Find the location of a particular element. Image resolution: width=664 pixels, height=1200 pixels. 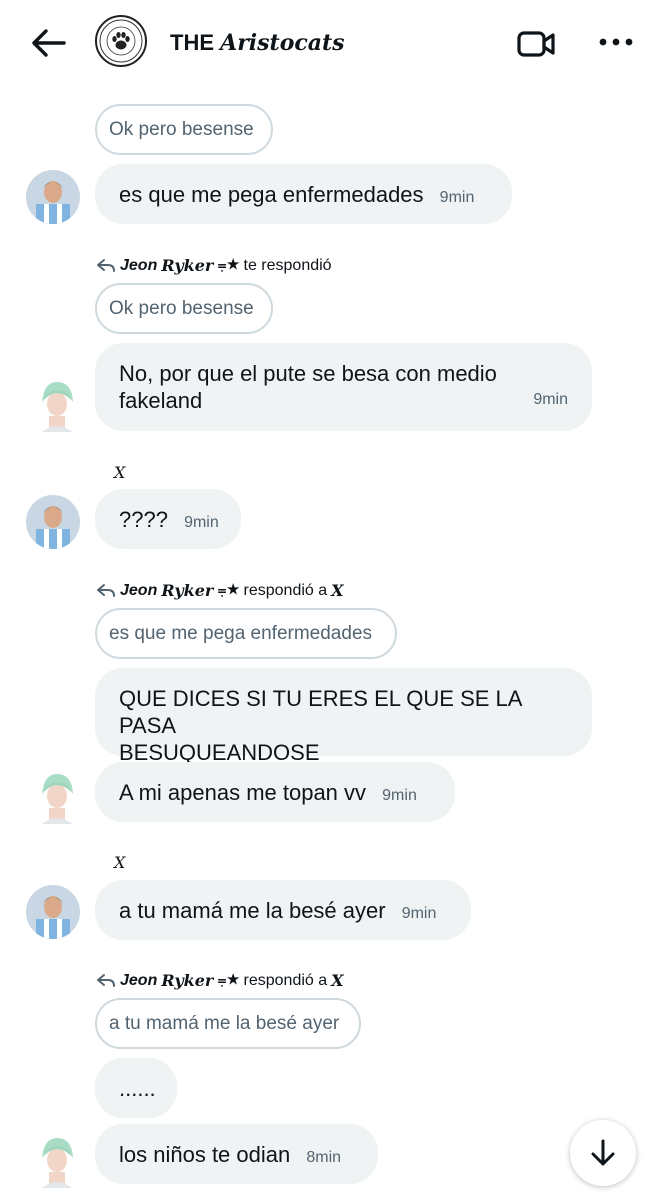

reply-indicator: Jeon Ryker ⩦★ te respondió is located at coordinates (214, 265).